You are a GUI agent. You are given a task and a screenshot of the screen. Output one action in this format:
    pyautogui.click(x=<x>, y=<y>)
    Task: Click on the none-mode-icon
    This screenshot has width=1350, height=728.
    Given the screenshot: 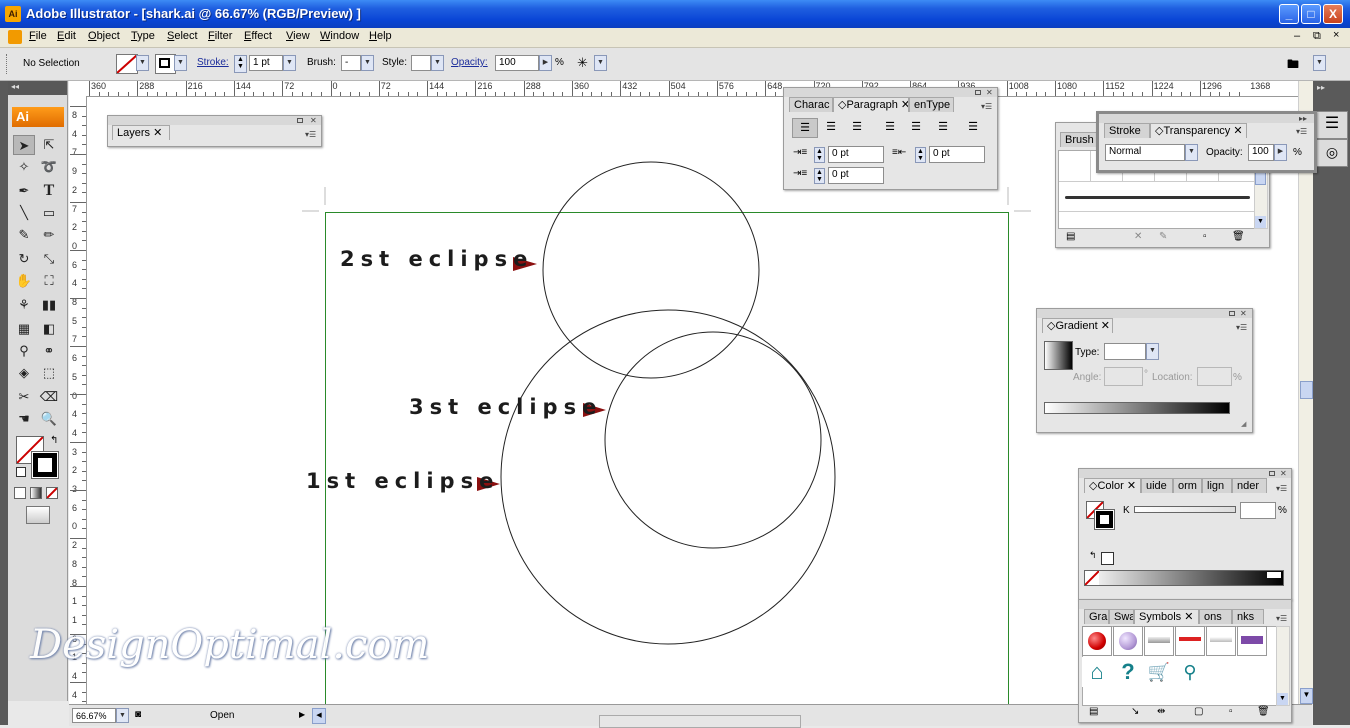 What is the action you would take?
    pyautogui.click(x=52, y=493)
    